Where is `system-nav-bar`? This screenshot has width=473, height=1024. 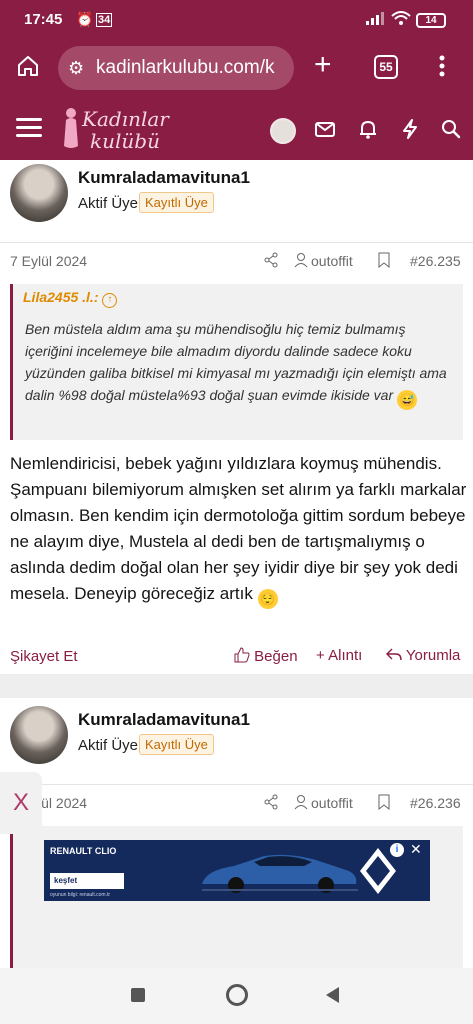
system-nav-bar is located at coordinates (236, 996).